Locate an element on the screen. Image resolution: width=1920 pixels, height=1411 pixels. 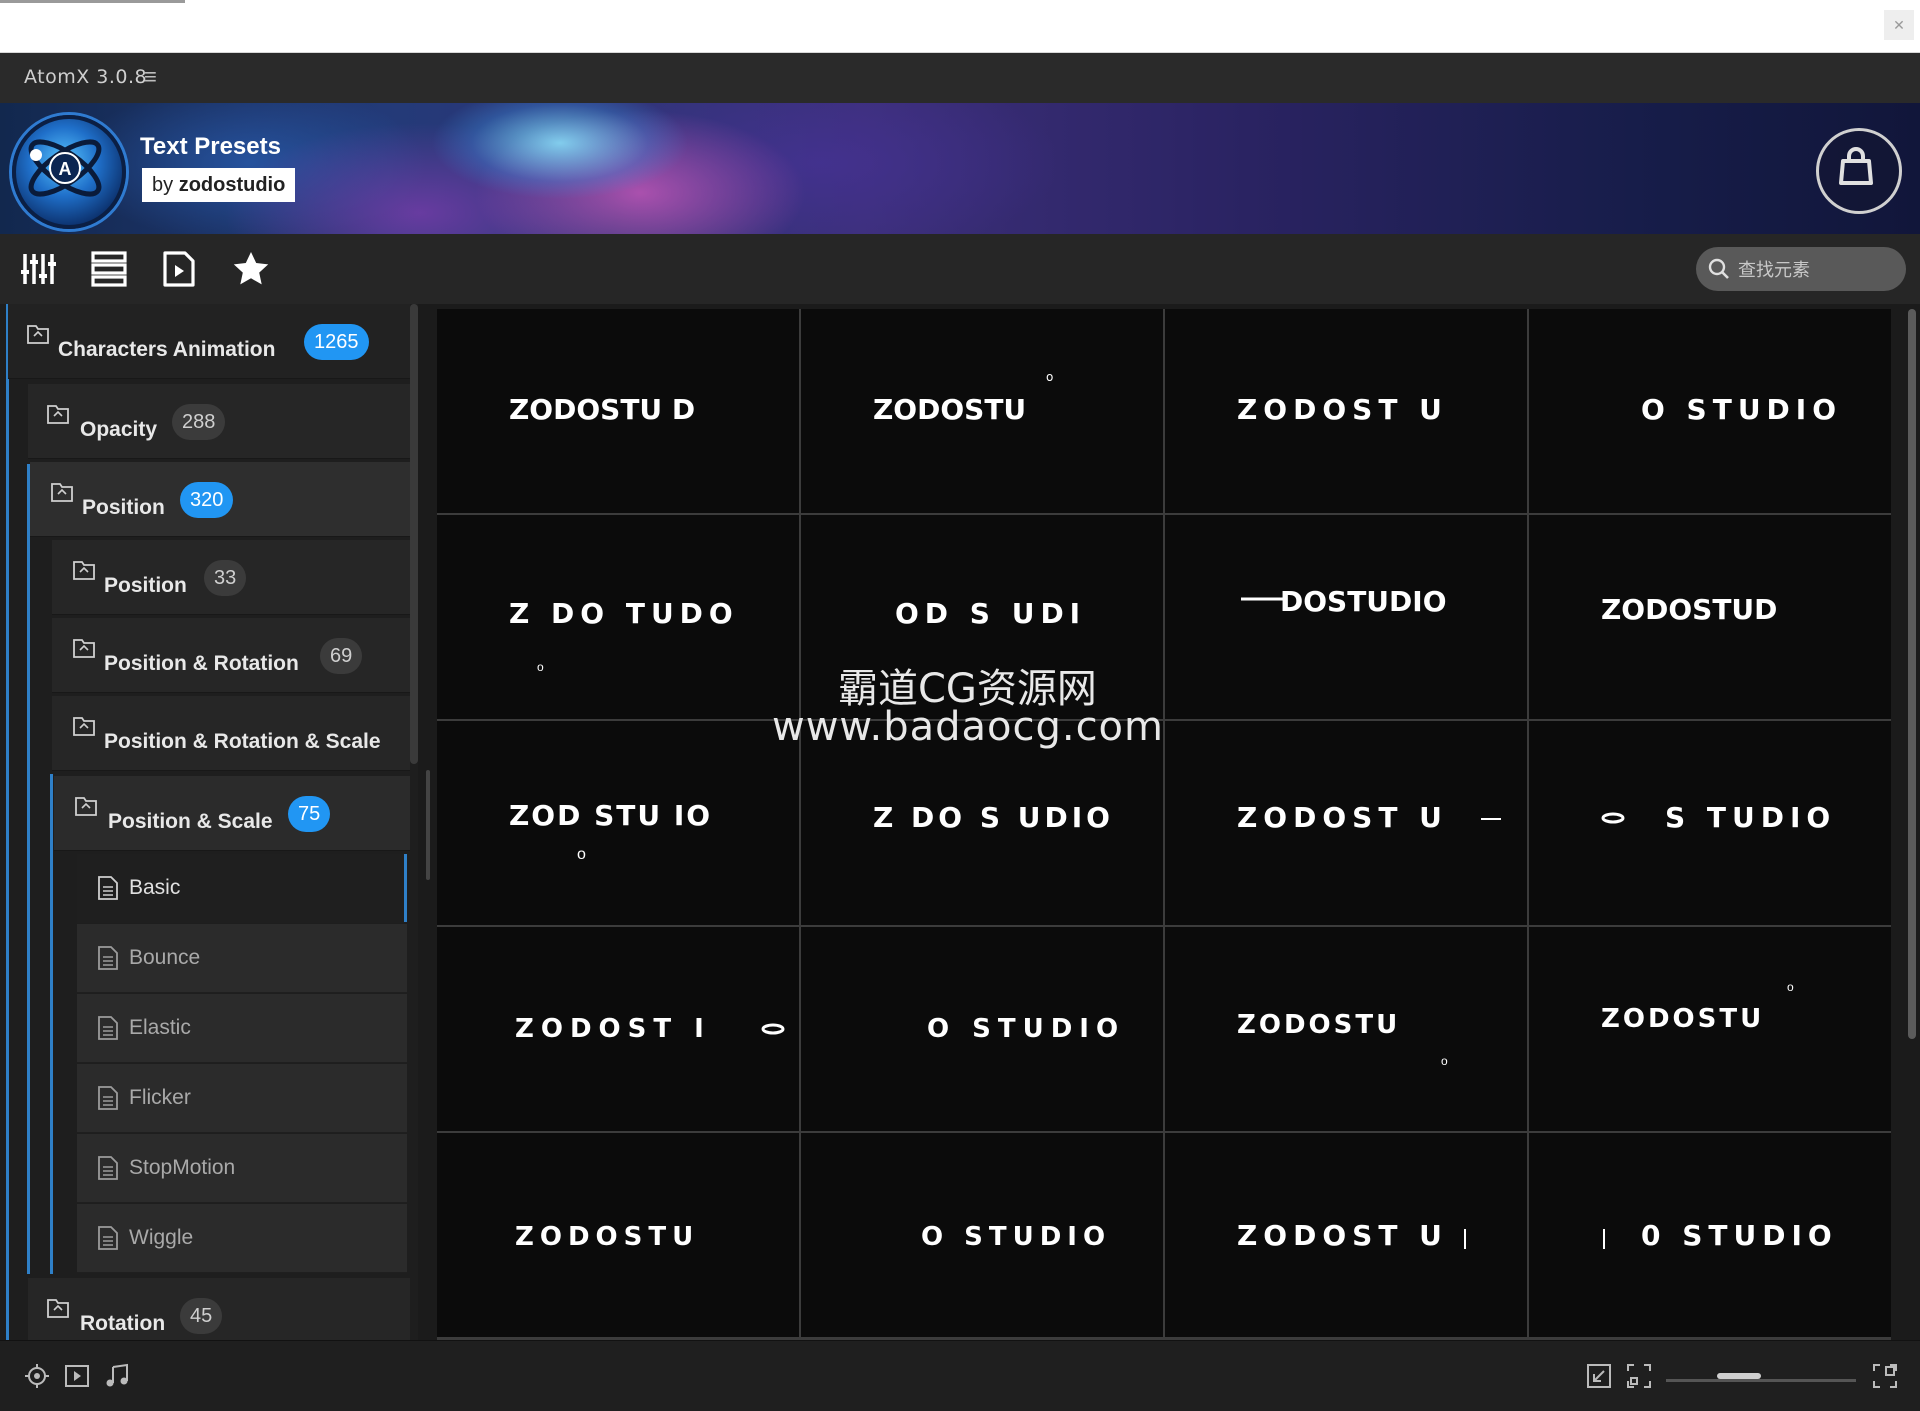
preset-cell: ZOD STU IO o is located at coordinates (618, 823).